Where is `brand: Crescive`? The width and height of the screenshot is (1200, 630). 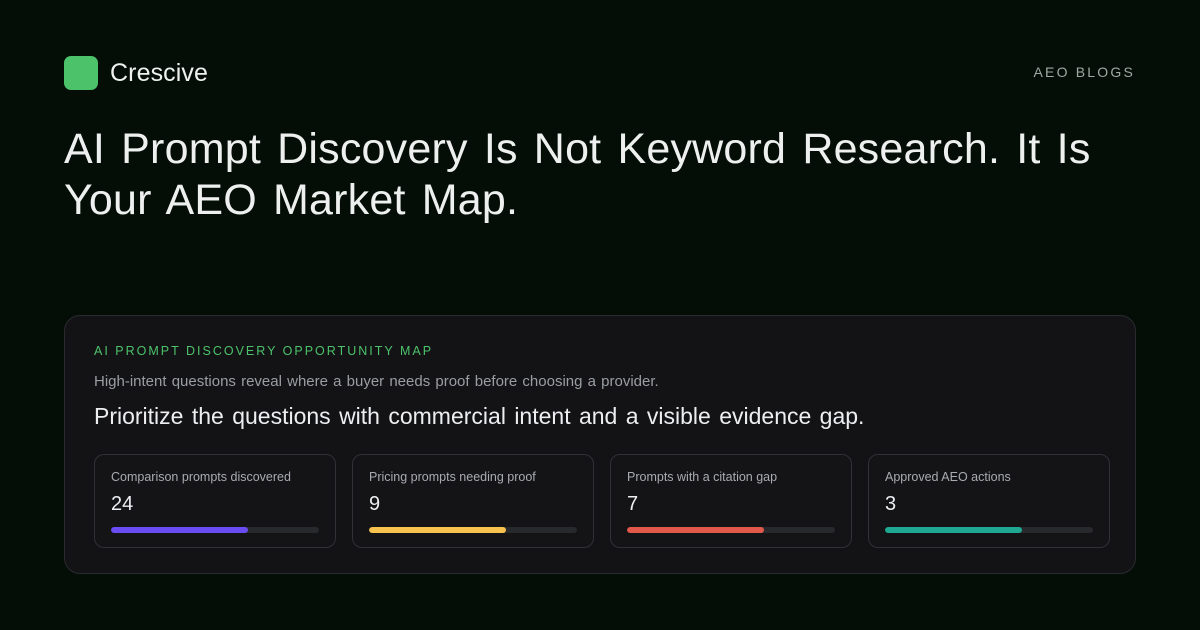
brand: Crescive is located at coordinates (136, 73).